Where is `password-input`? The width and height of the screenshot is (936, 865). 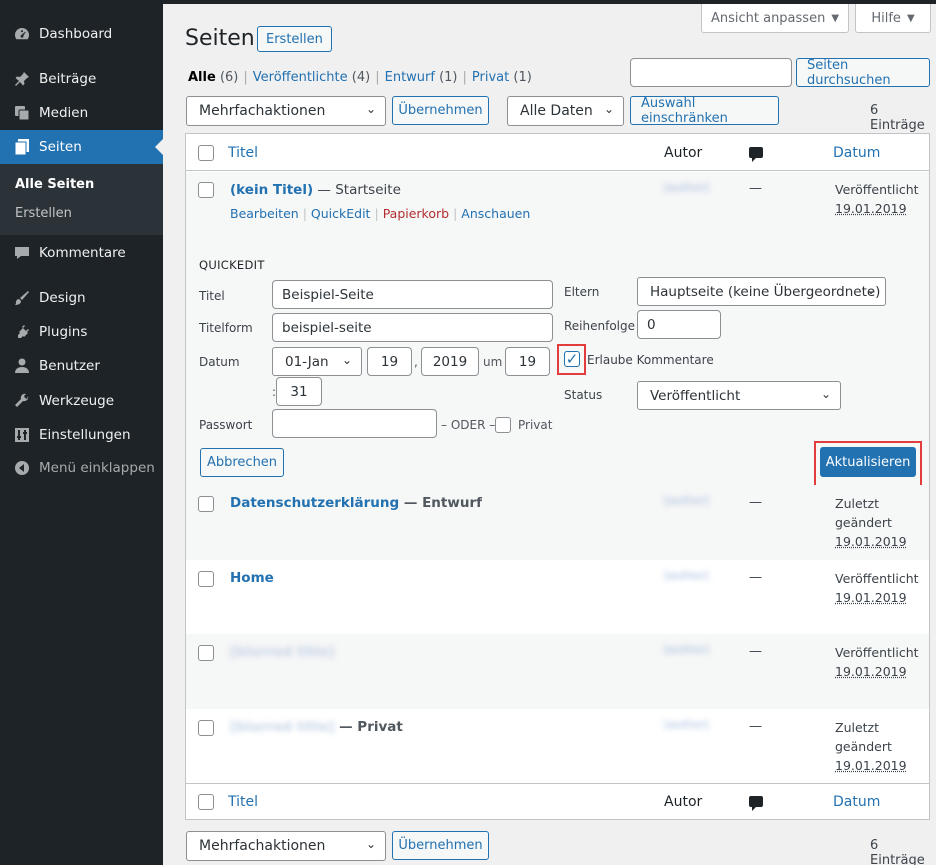
password-input is located at coordinates (354, 423).